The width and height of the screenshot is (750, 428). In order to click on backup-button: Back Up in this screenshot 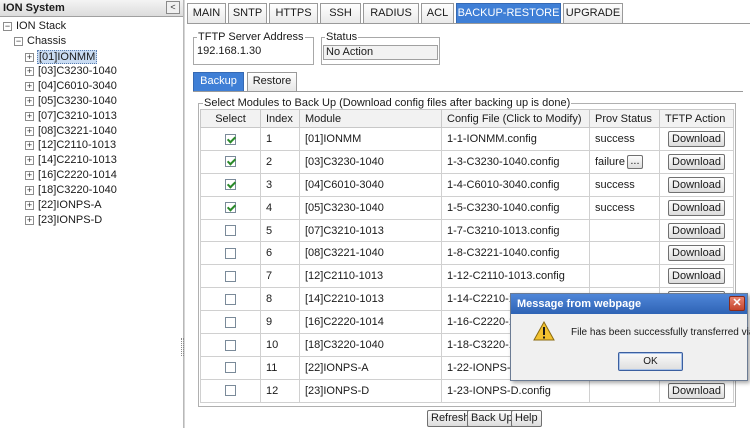, I will do `click(492, 418)`.